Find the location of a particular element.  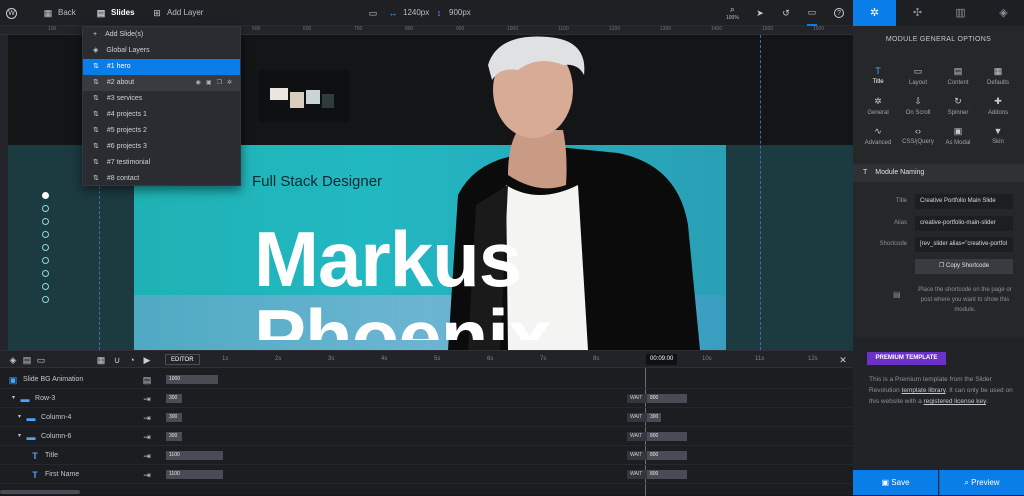

license-key-link: registered license key is located at coordinates (955, 401).